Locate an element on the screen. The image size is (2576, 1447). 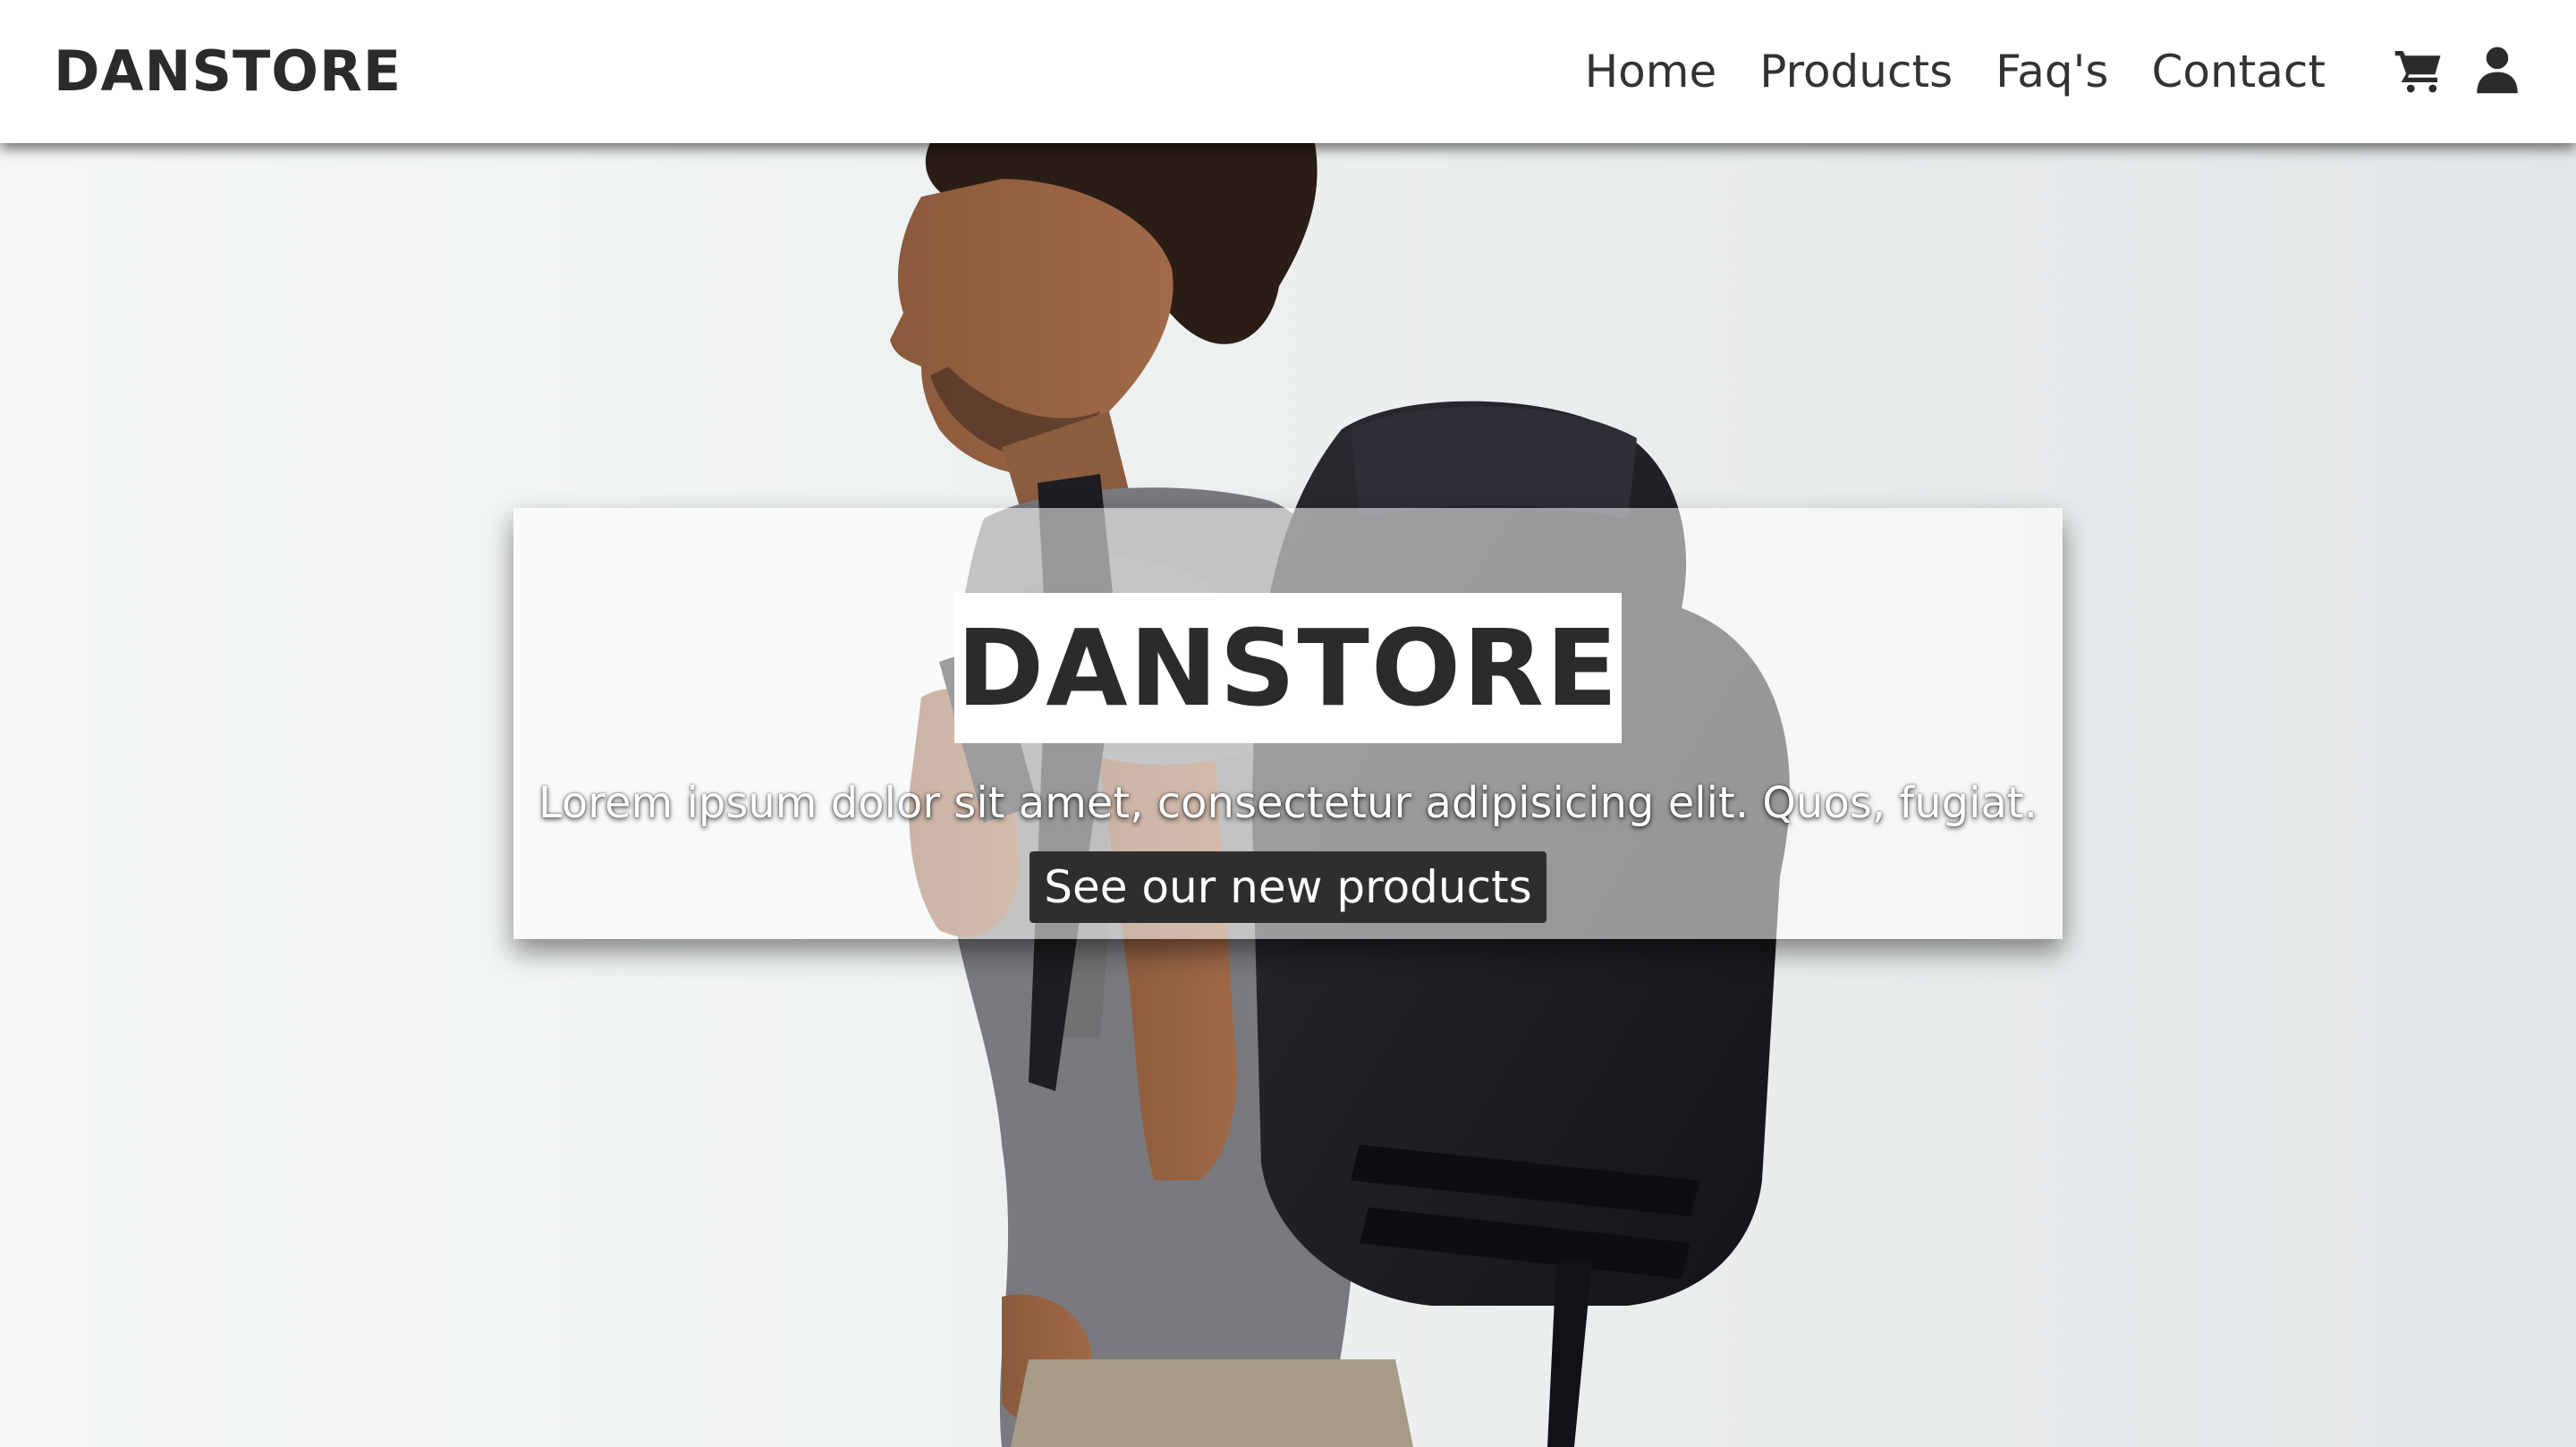
nav-link-home: Home is located at coordinates (1651, 71).